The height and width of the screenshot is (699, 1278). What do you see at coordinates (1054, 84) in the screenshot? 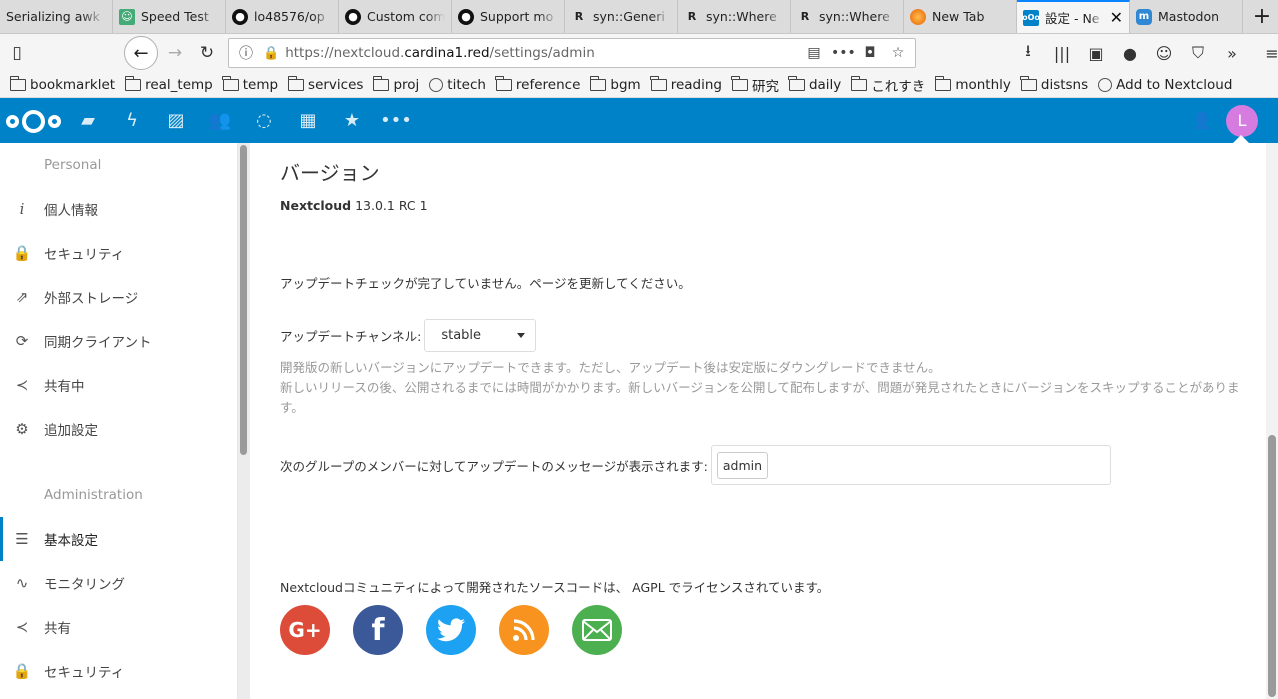
I see `bookmark-item: distsns` at bounding box center [1054, 84].